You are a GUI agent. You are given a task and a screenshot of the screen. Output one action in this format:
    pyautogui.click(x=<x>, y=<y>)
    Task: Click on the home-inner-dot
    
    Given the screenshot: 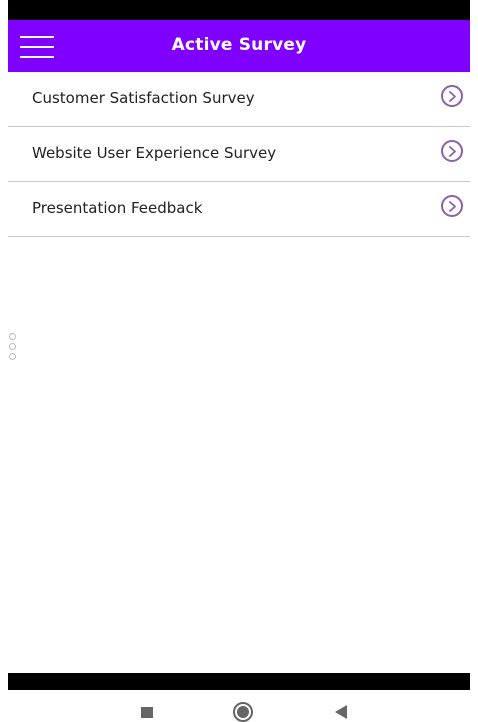 What is the action you would take?
    pyautogui.click(x=243, y=712)
    